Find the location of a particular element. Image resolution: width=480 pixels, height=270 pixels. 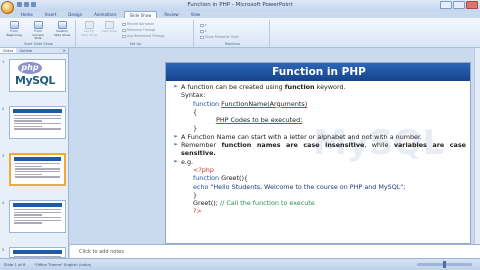

record-narration-option: Record Narration is located at coordinates (138, 24).